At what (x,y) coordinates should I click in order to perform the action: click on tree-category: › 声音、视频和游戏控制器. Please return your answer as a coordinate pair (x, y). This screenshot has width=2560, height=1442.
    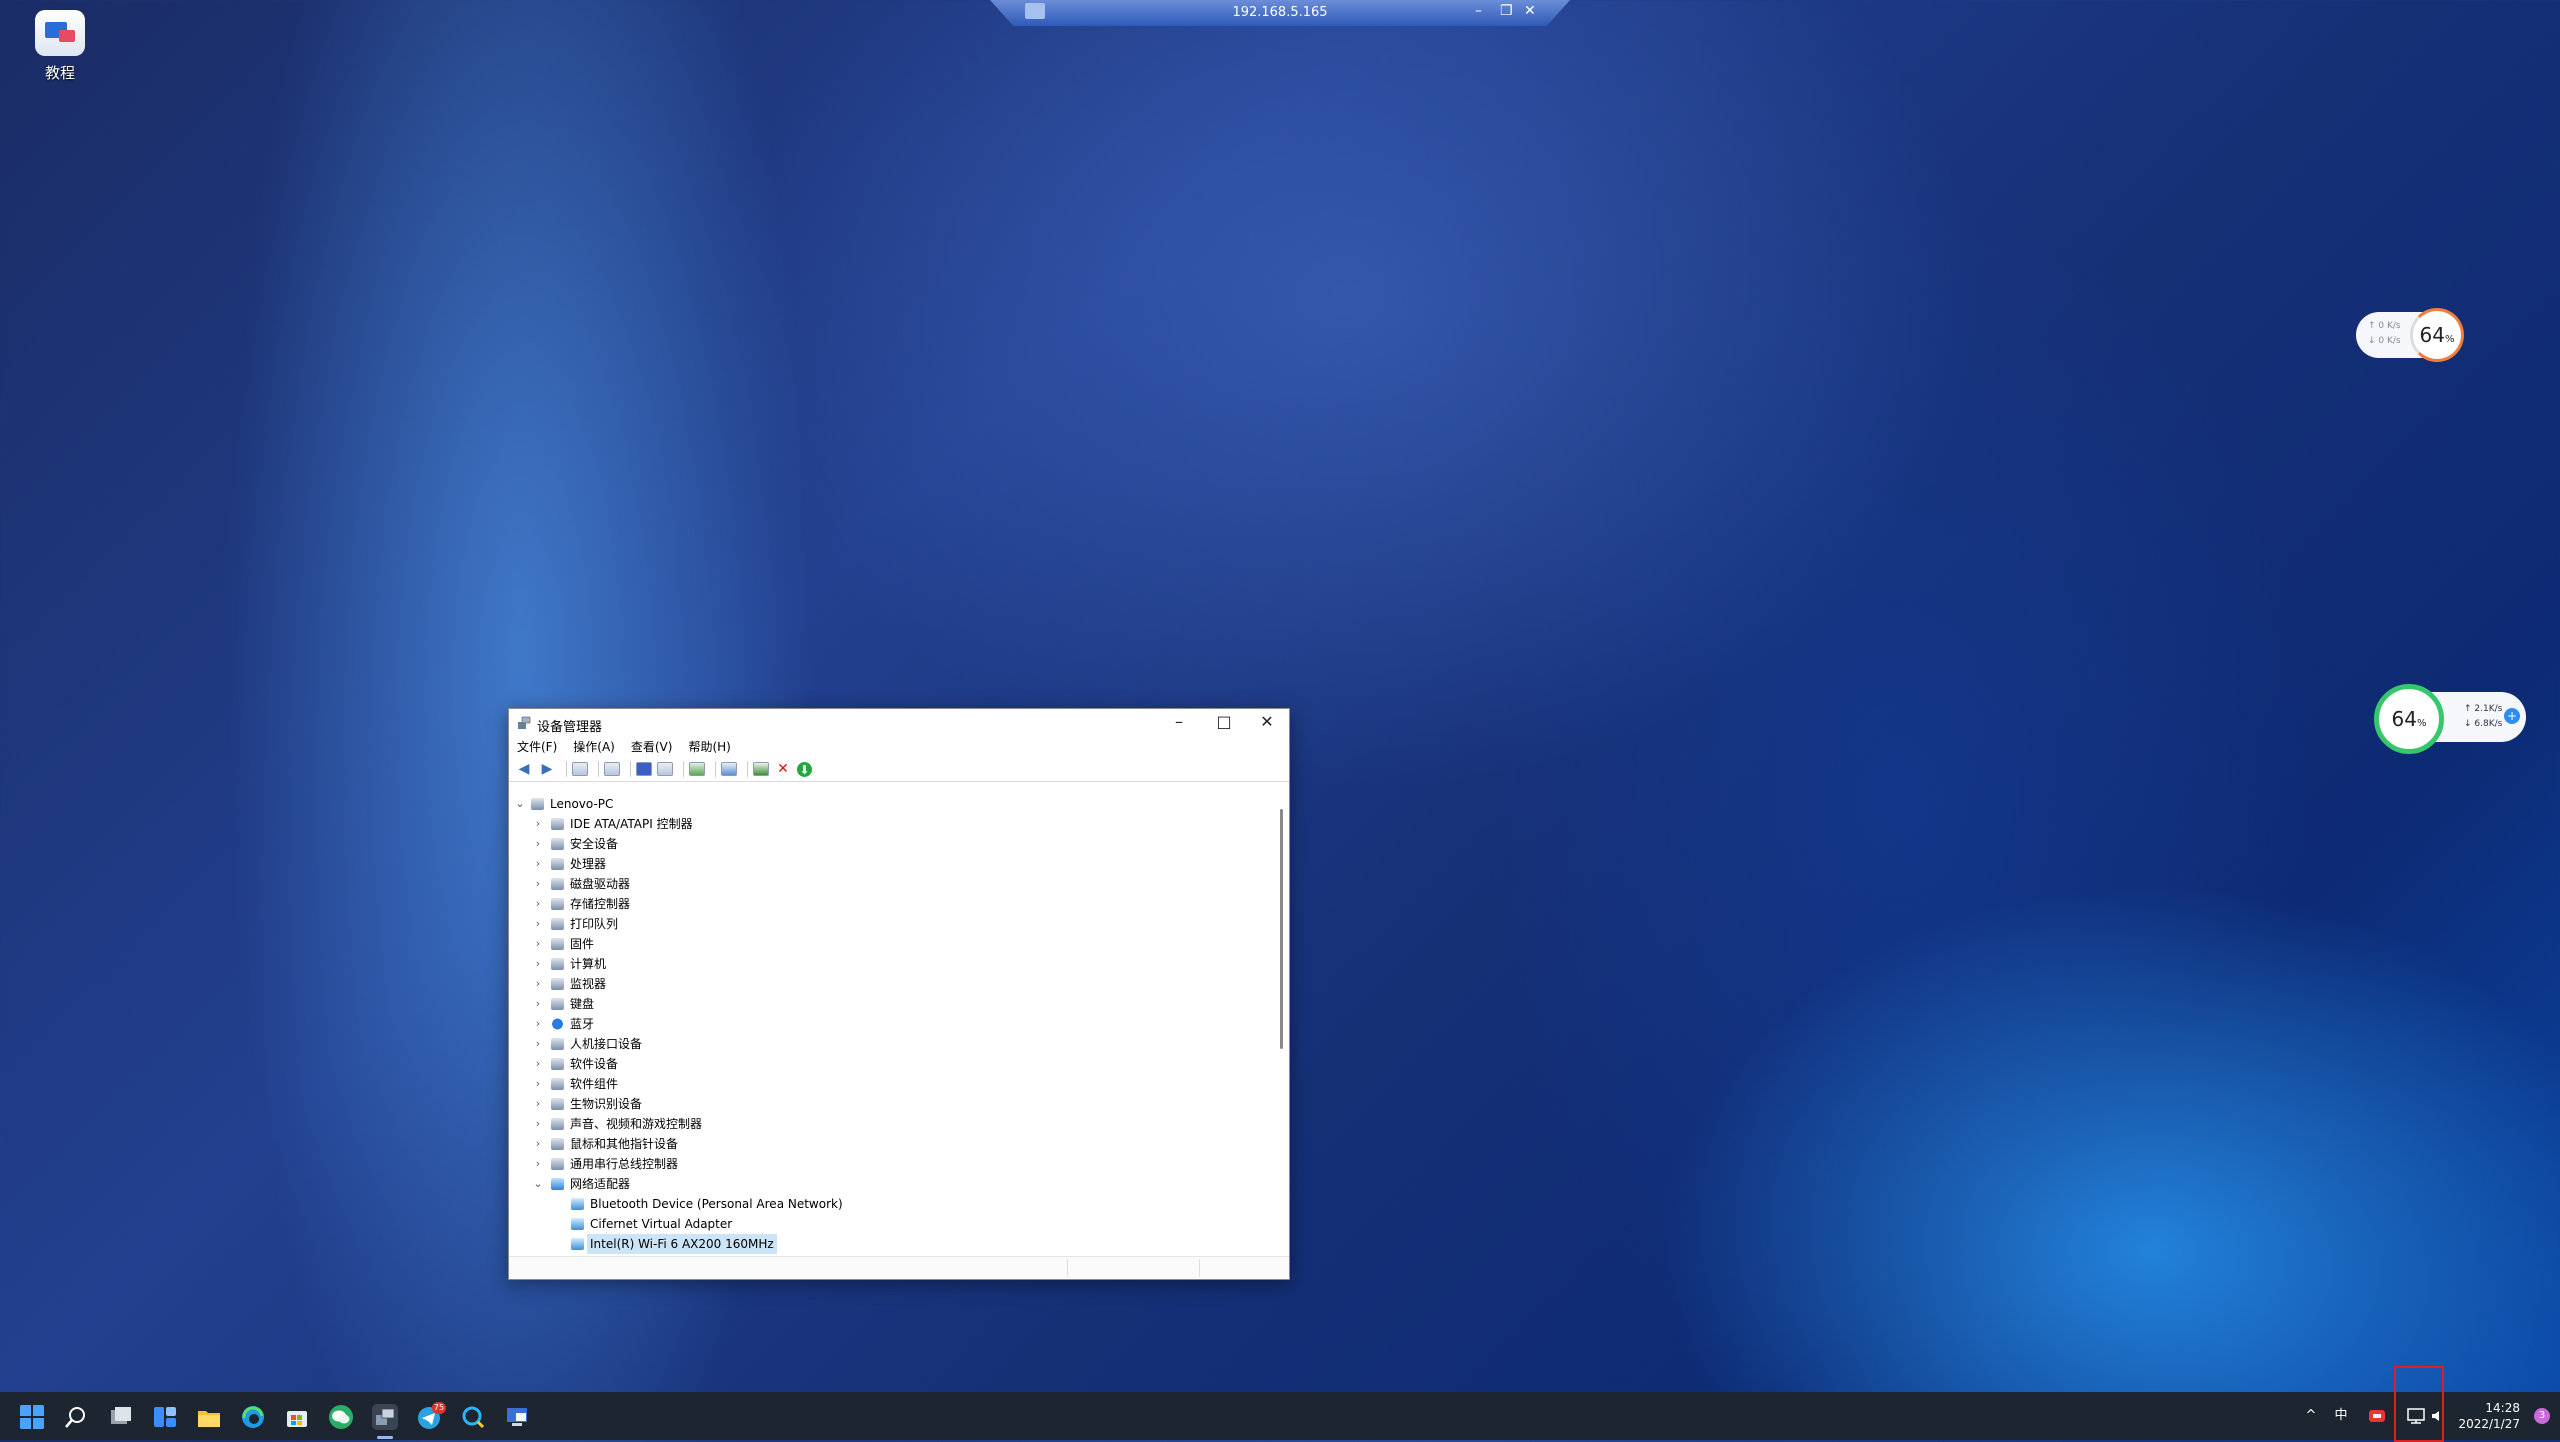
    Looking at the image, I should click on (890, 1124).